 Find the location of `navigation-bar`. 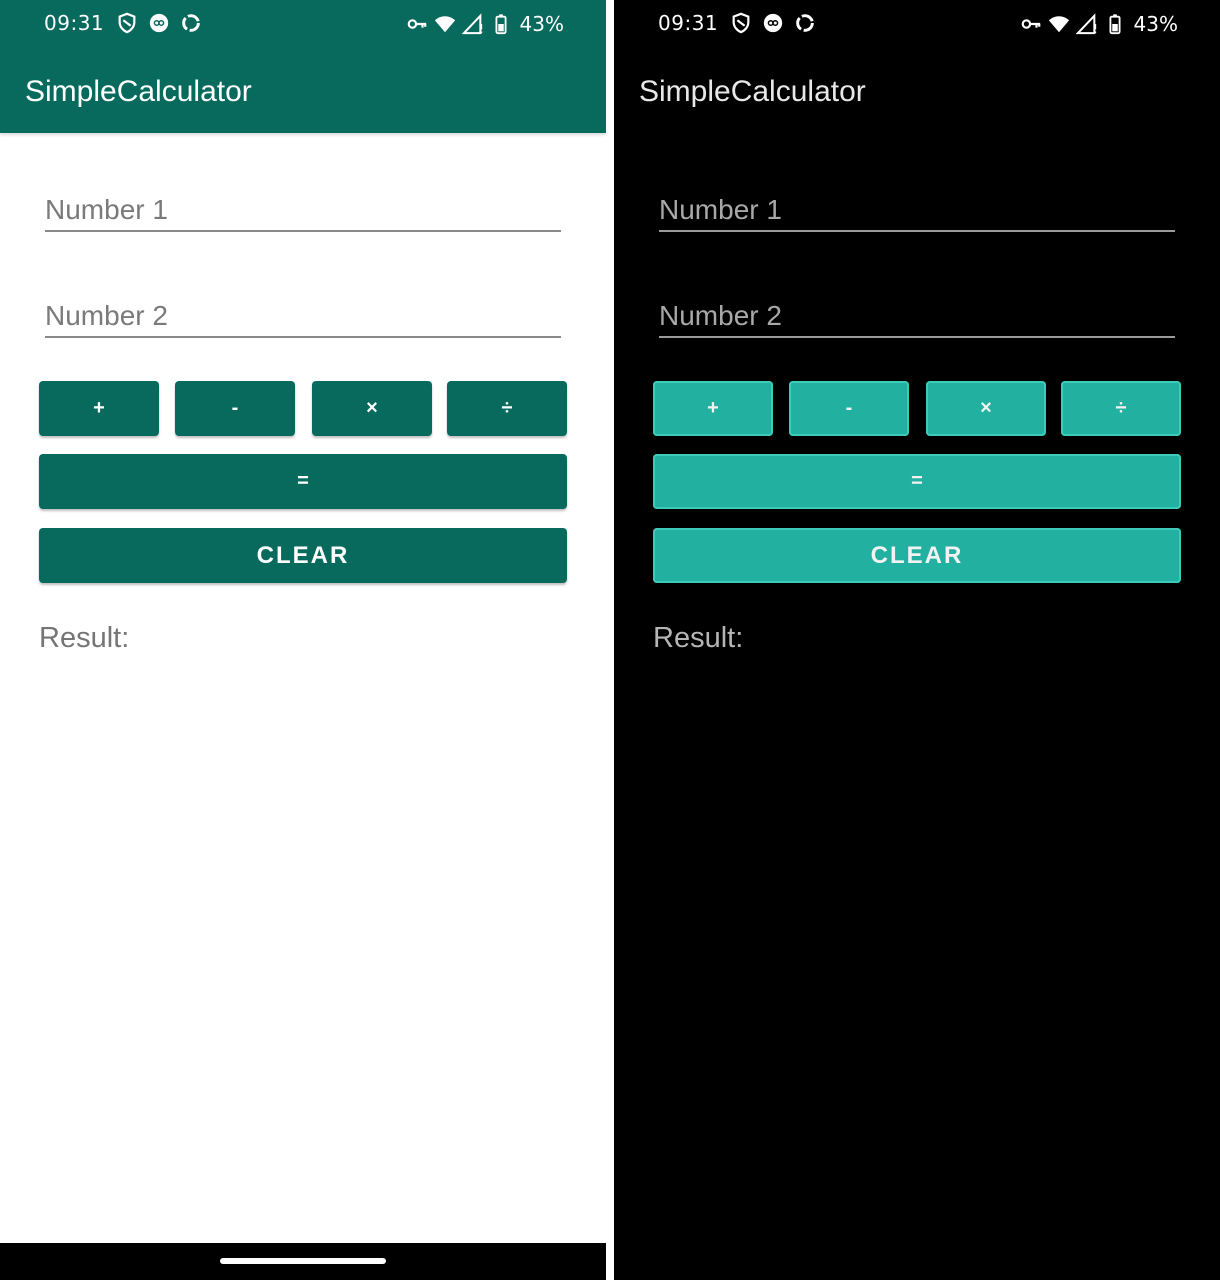

navigation-bar is located at coordinates (303, 1261).